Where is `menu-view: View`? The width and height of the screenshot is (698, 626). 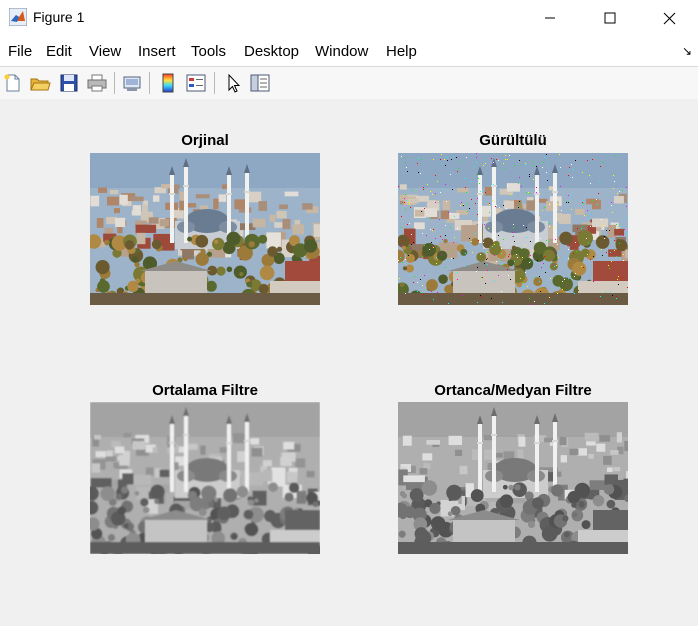
menu-view: View is located at coordinates (105, 51).